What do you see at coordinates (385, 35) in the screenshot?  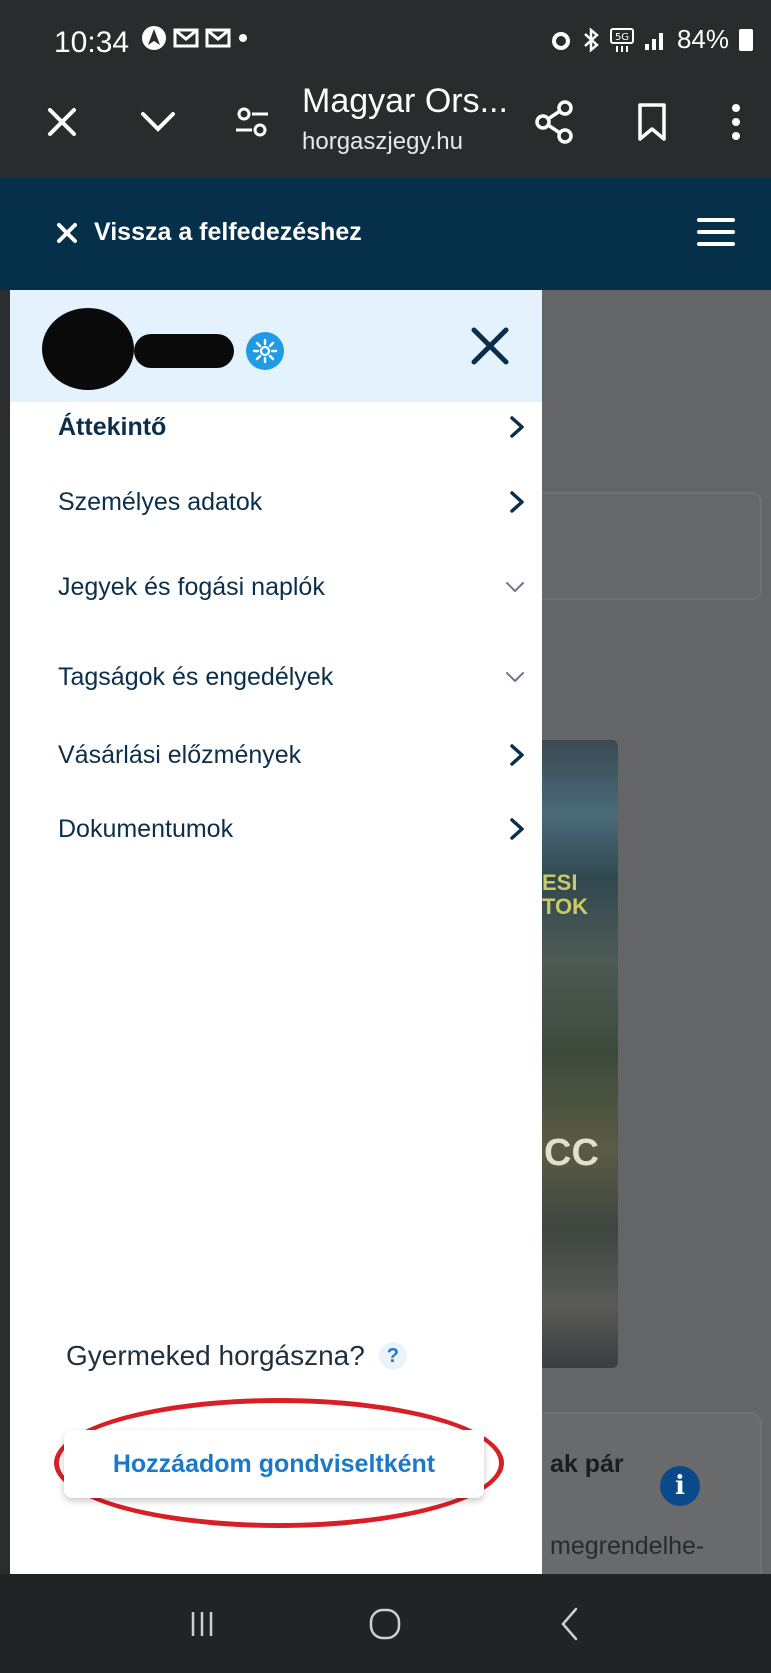 I see `status-bar: 10:34 5G 84%` at bounding box center [385, 35].